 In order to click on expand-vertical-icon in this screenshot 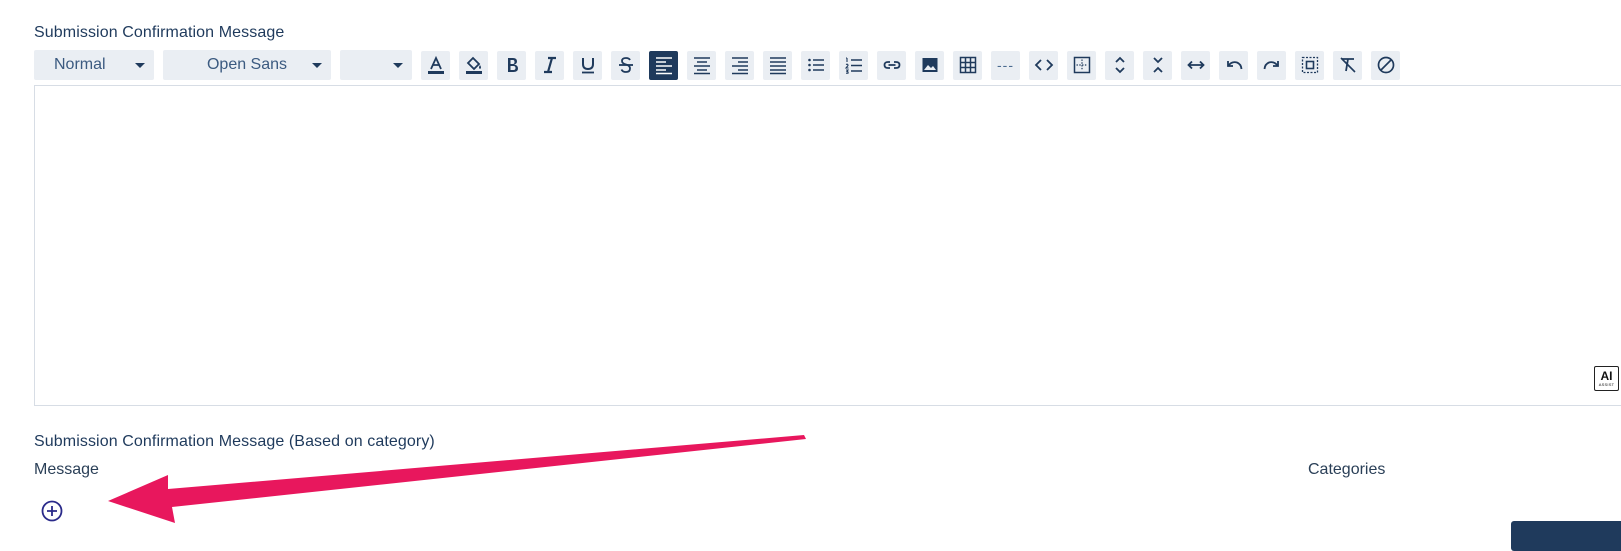, I will do `click(1119, 65)`.